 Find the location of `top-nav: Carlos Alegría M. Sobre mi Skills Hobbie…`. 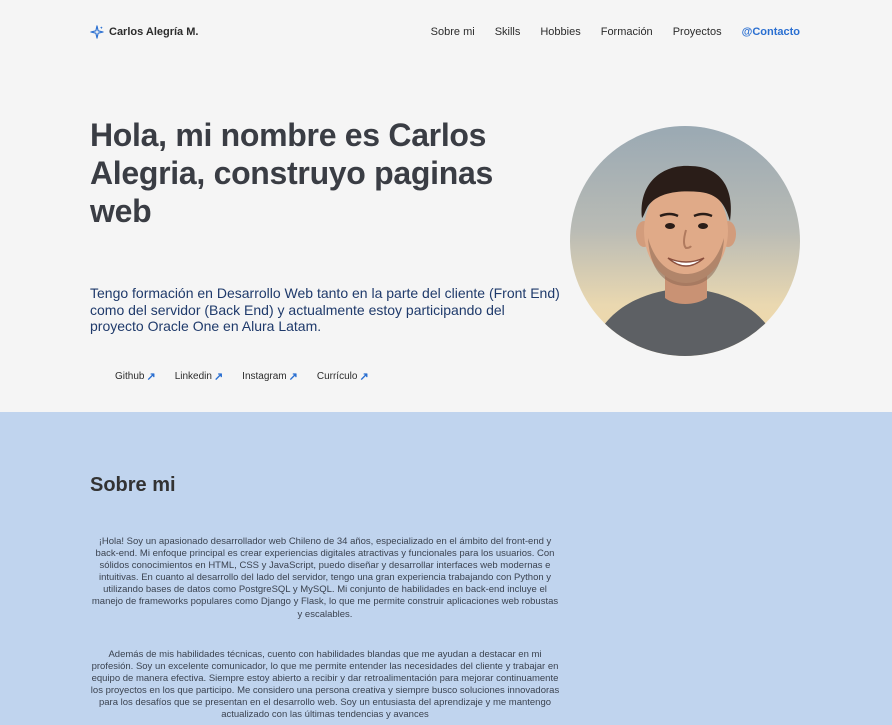

top-nav: Carlos Alegría M. Sobre mi Skills Hobbie… is located at coordinates (446, 33).